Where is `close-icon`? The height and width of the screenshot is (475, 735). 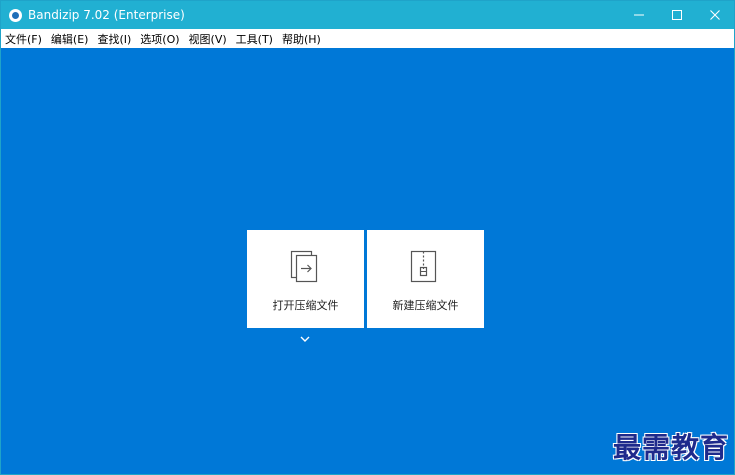
close-icon is located at coordinates (715, 15).